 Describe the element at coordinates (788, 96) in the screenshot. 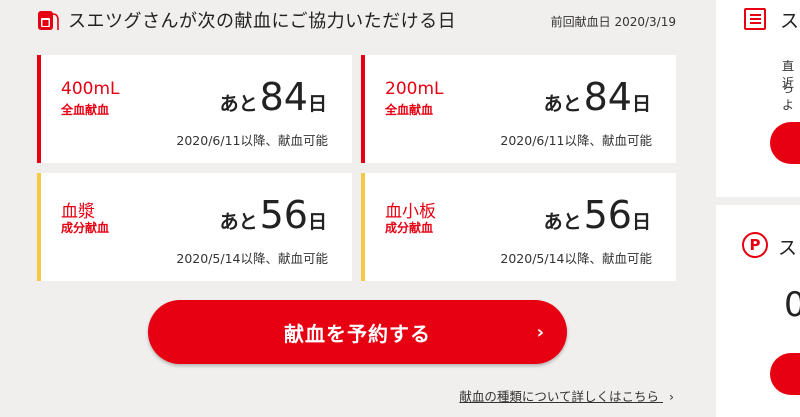

I see `side-card-text: らよ` at that location.